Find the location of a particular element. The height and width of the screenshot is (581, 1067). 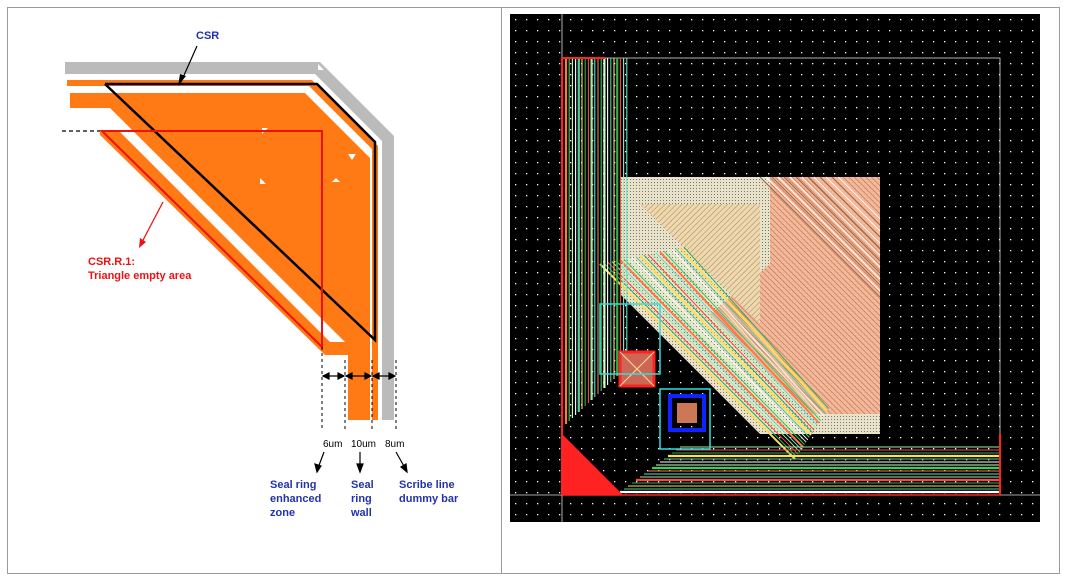

zone-enhanced-line3: zone is located at coordinates (282, 513).